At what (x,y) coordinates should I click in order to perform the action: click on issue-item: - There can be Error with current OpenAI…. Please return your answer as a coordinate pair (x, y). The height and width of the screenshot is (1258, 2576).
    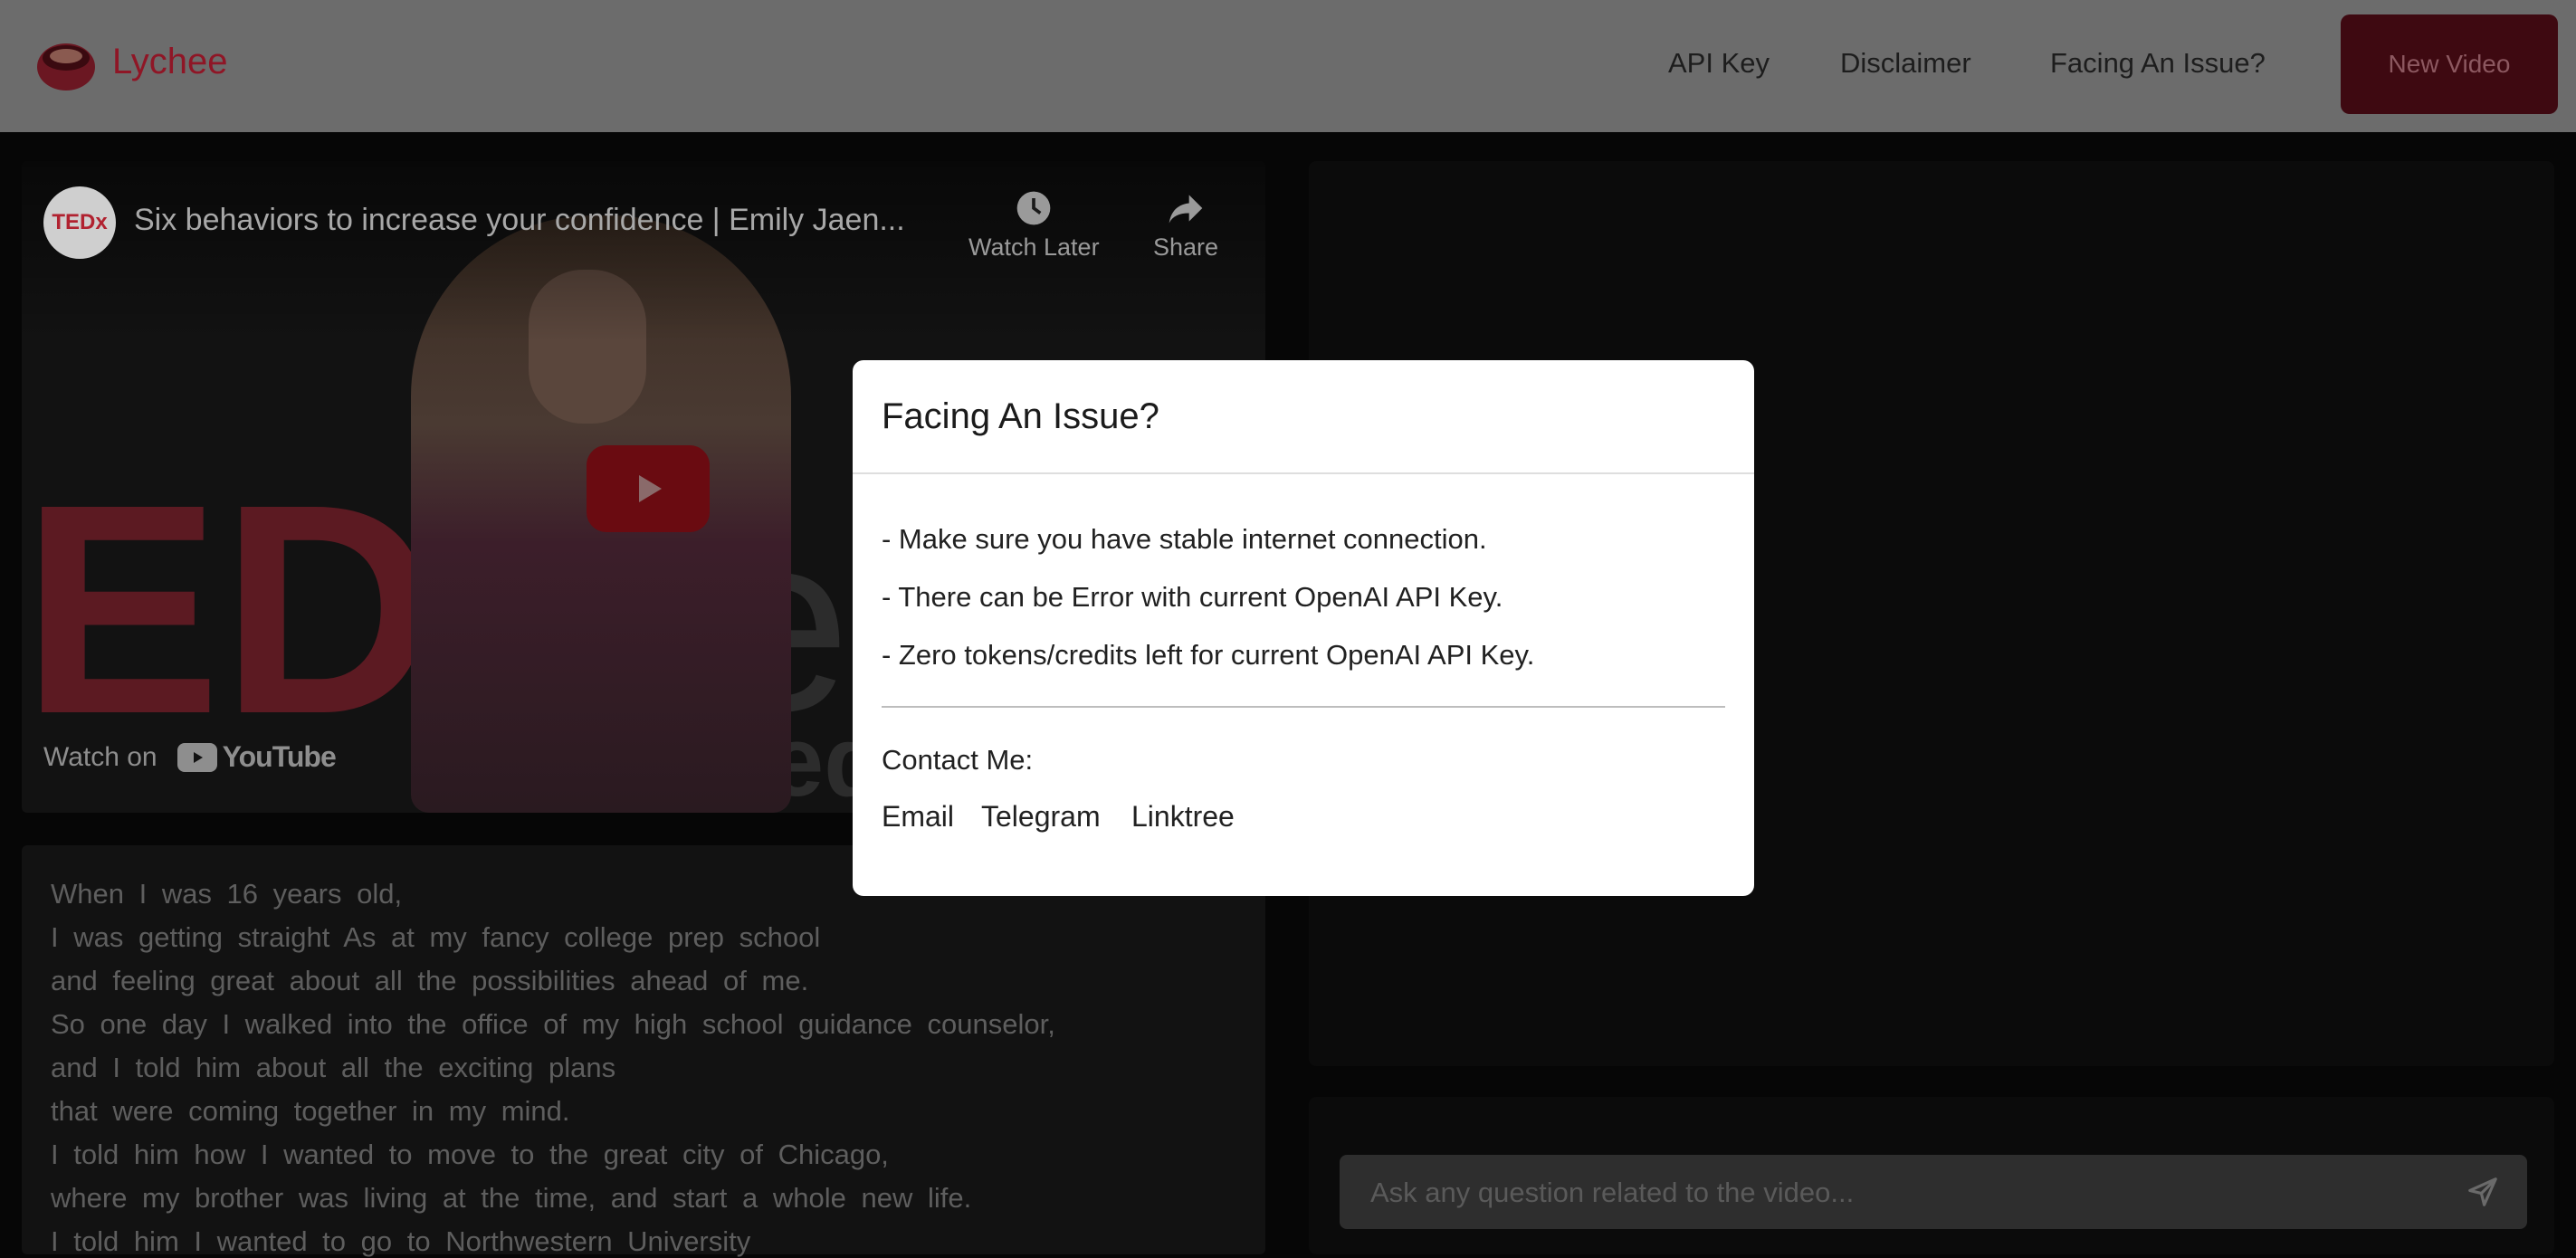
    Looking at the image, I should click on (1193, 597).